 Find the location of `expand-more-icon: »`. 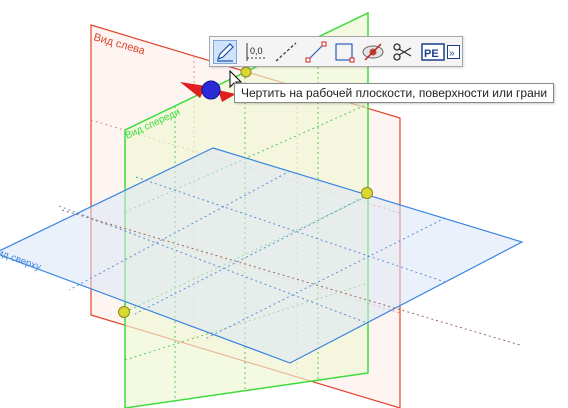

expand-more-icon: » is located at coordinates (453, 52).